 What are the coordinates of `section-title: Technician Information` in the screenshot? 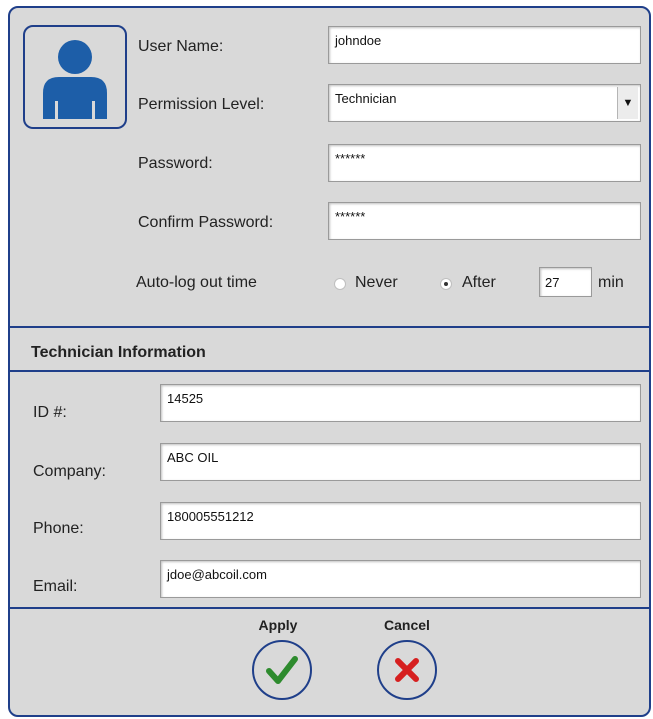 It's located at (118, 352).